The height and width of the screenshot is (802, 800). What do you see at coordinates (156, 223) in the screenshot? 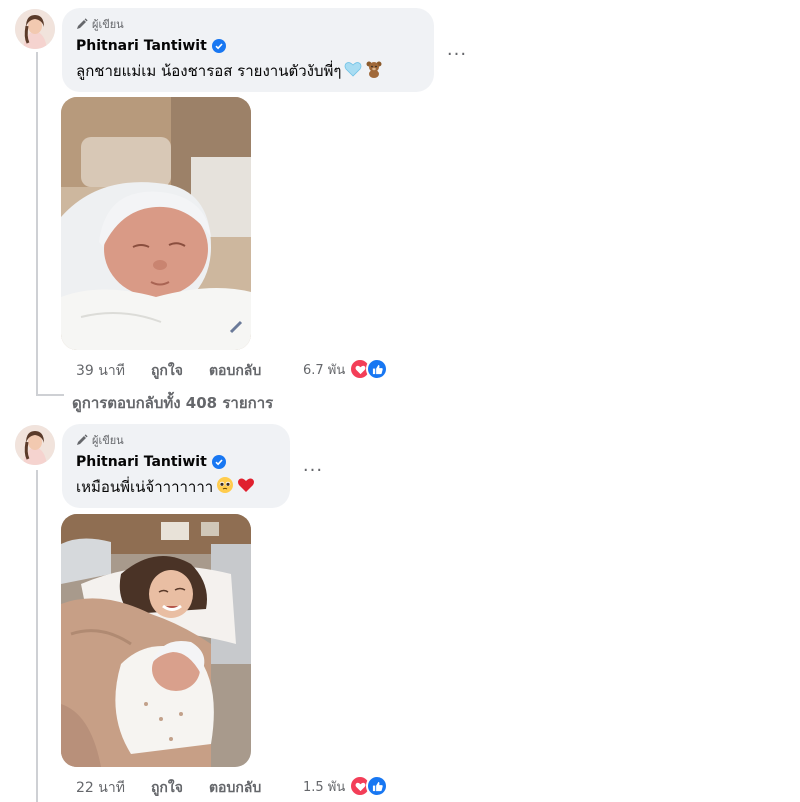
I see `newborn-baby-sleeping-photo` at bounding box center [156, 223].